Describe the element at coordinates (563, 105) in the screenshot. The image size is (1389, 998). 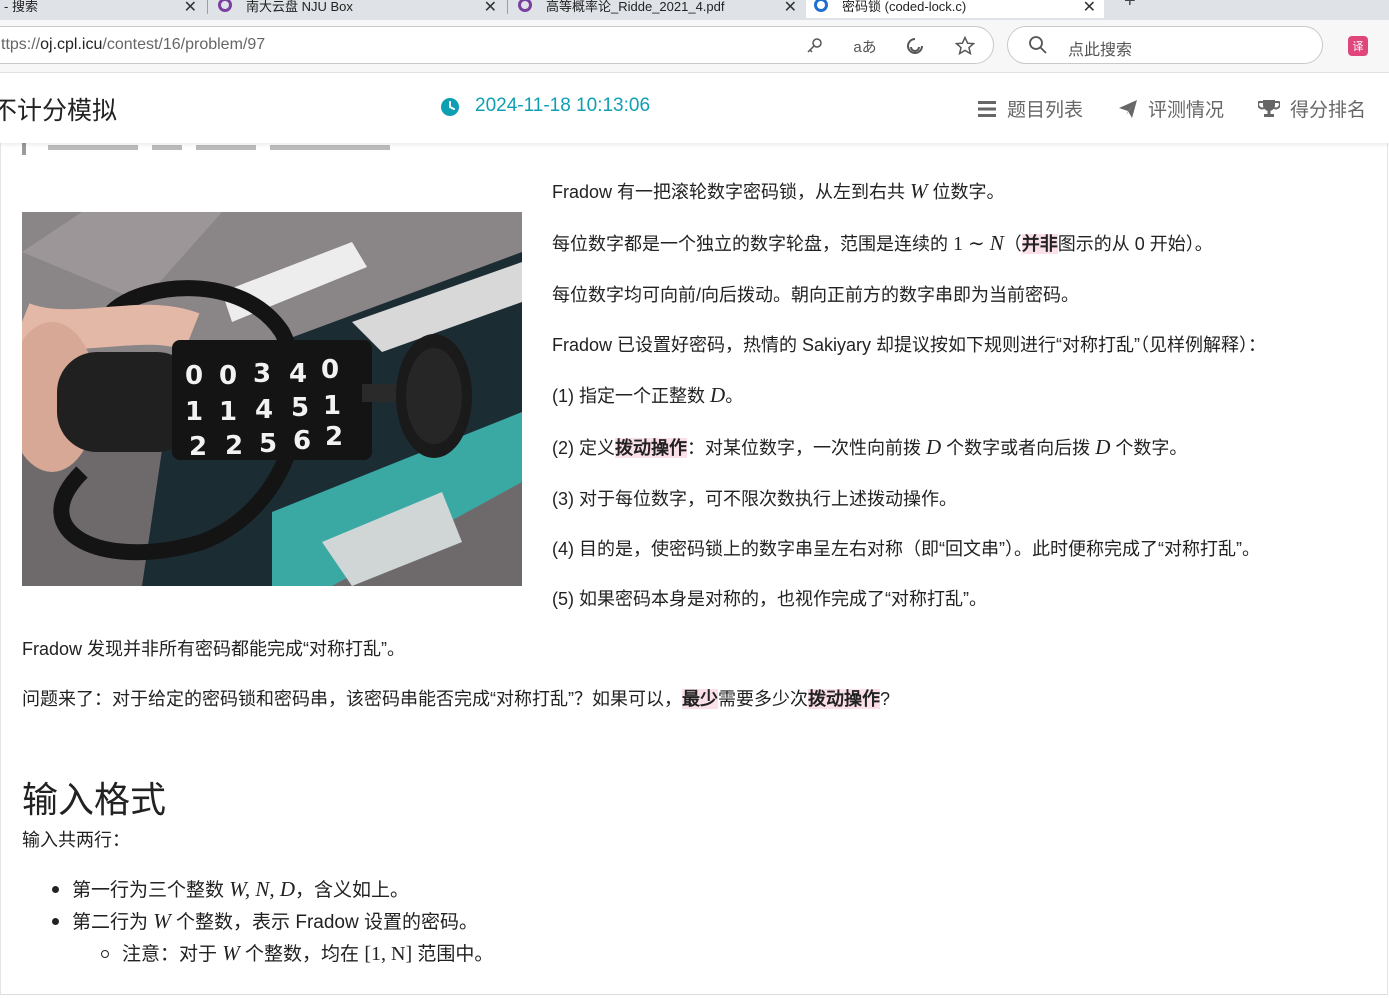
I see `contest-time: 2024-11-18 10:13:06` at that location.